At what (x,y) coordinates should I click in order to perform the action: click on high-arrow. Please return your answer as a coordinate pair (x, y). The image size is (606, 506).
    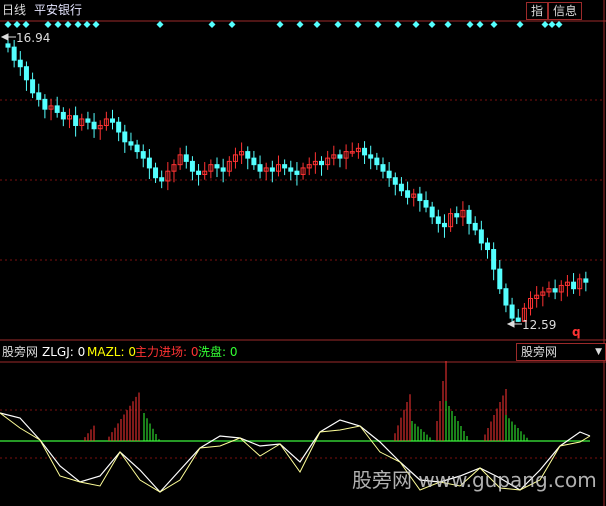
    Looking at the image, I should click on (8, 37).